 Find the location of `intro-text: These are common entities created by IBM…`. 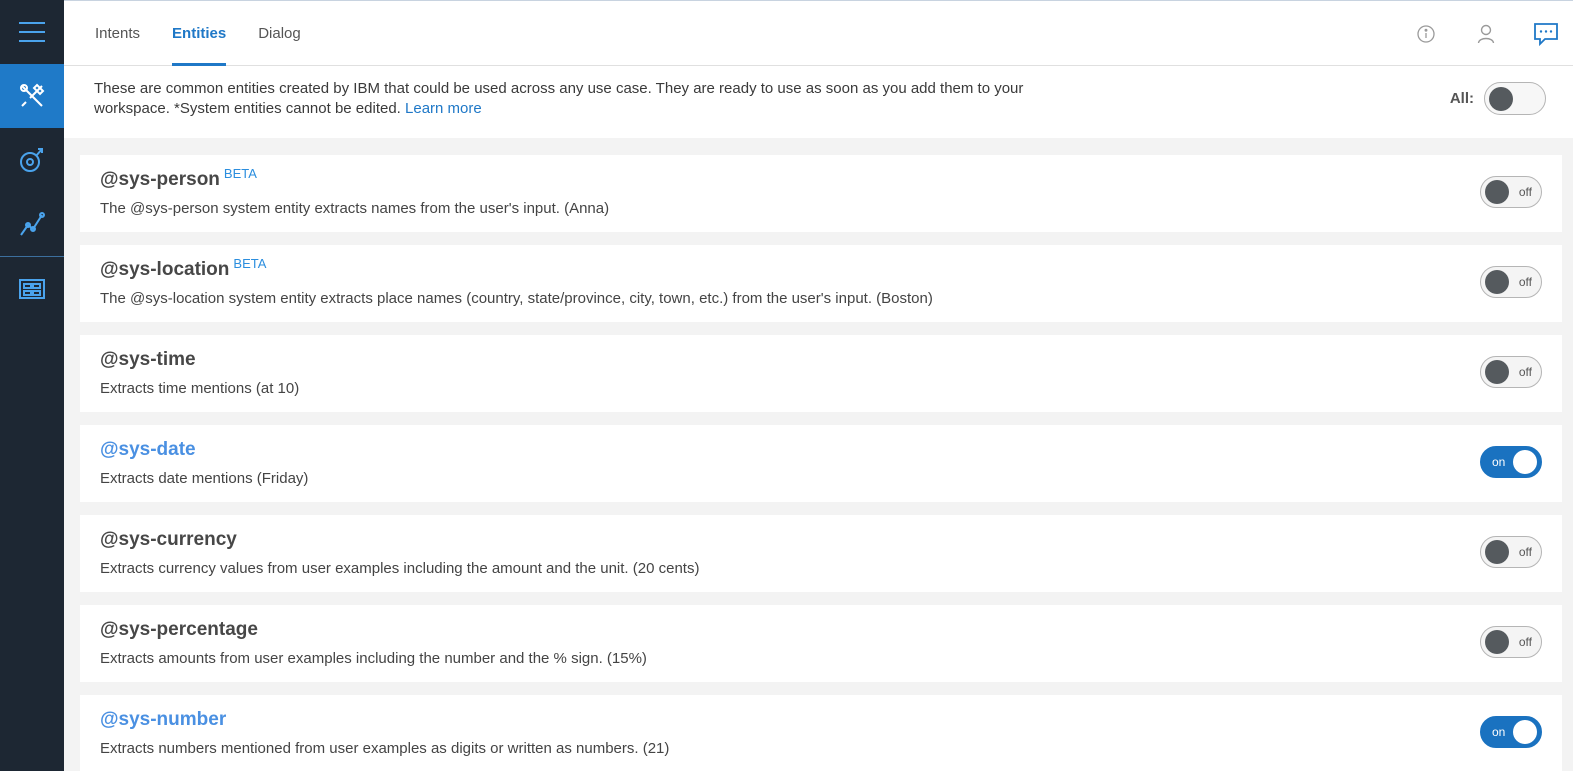

intro-text: These are common entities created by IBM… is located at coordinates (559, 98).